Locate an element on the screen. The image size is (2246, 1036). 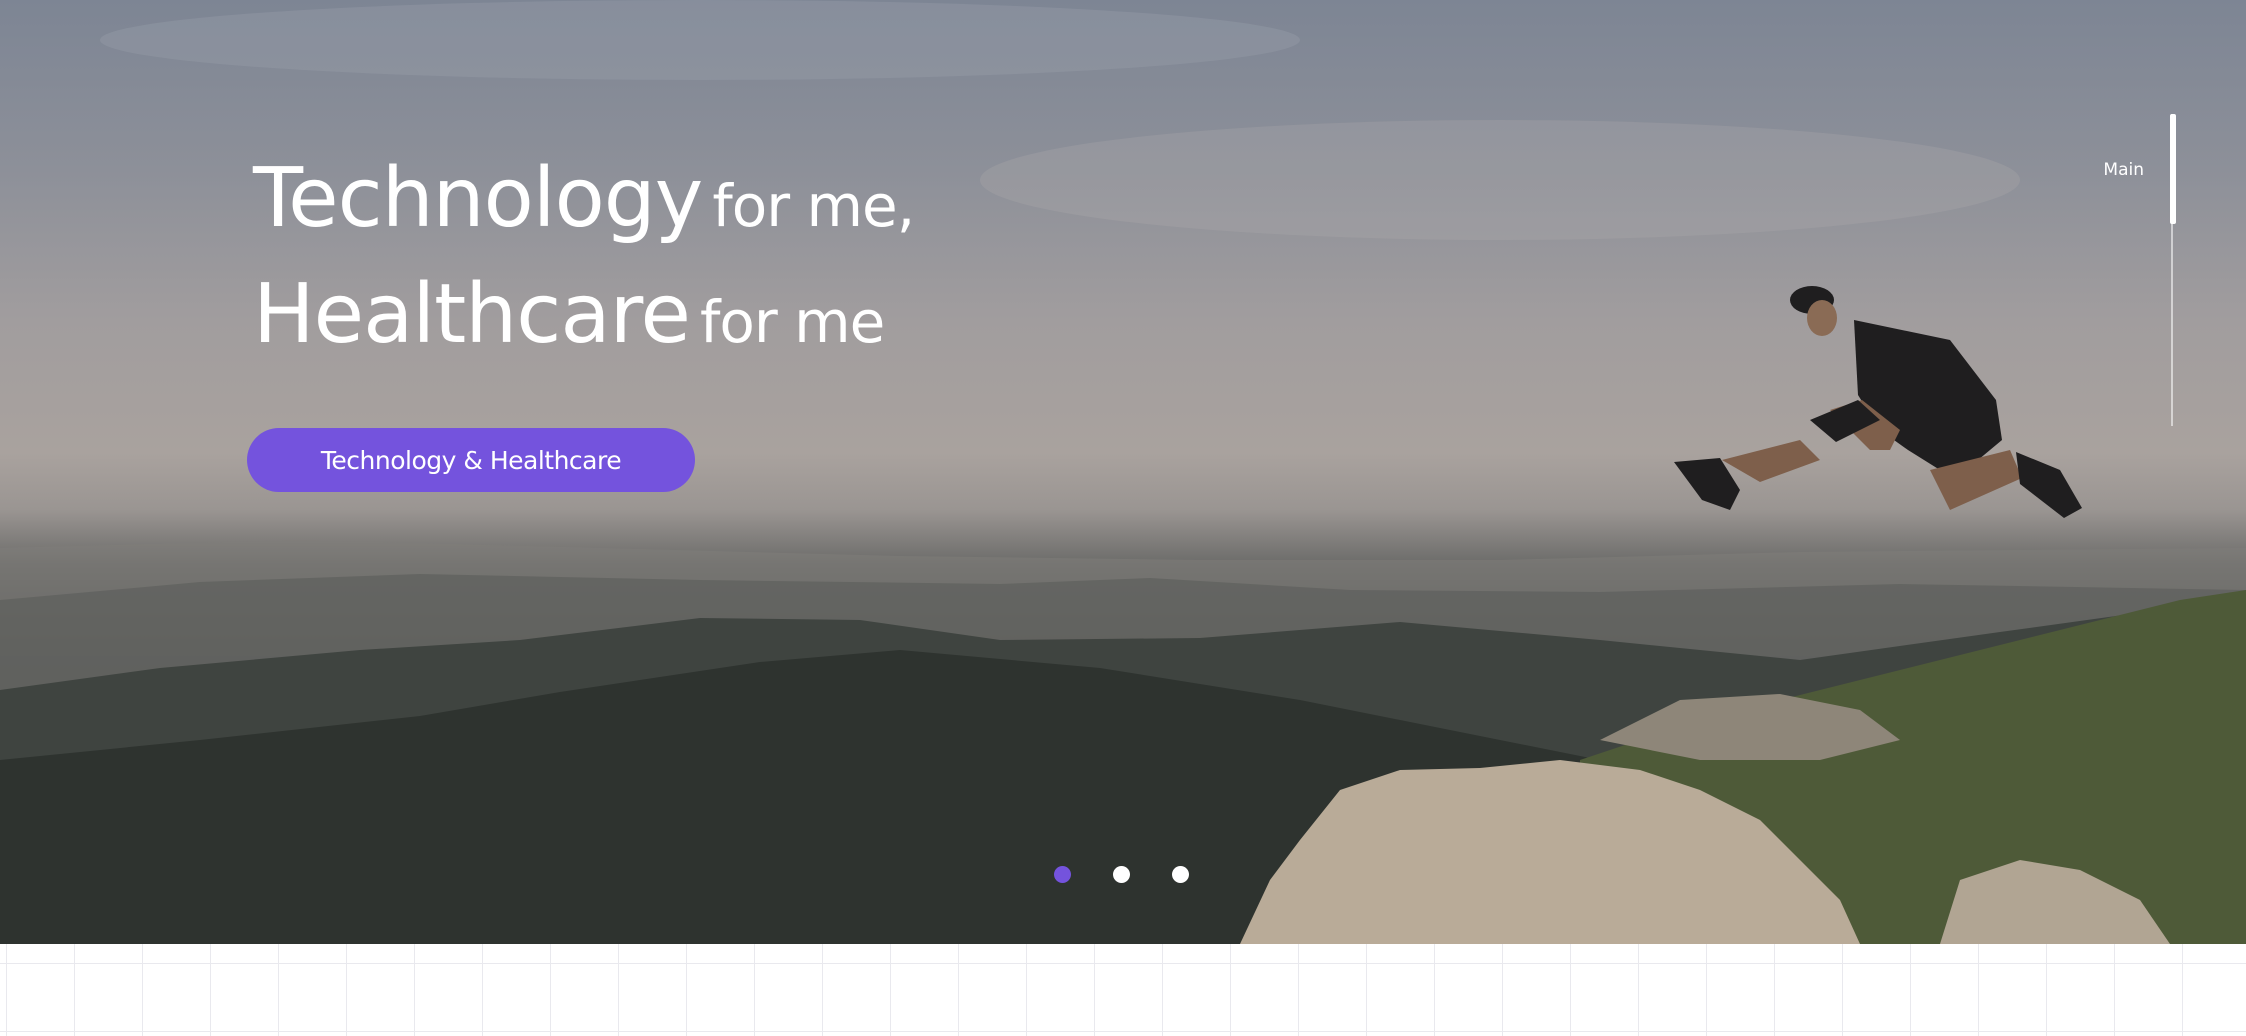
headline-healthcare: Healthcare is located at coordinates (472, 314).